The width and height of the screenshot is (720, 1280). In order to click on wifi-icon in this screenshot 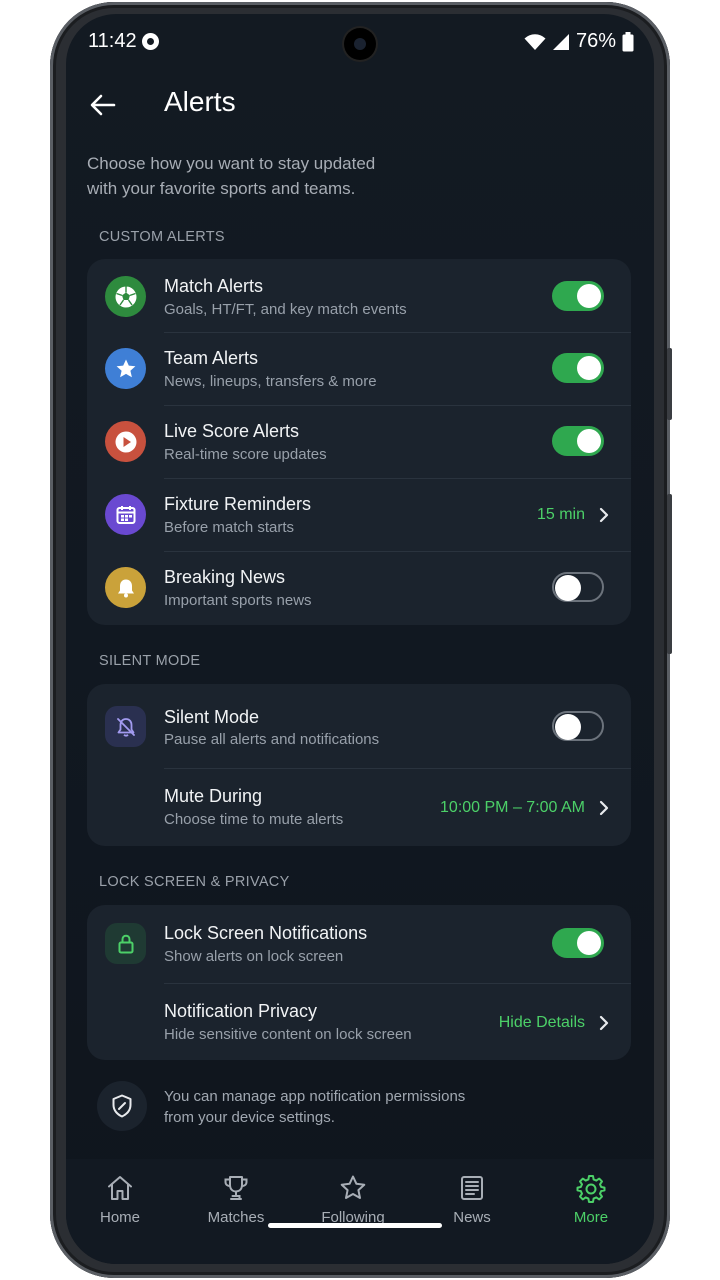, I will do `click(535, 41)`.